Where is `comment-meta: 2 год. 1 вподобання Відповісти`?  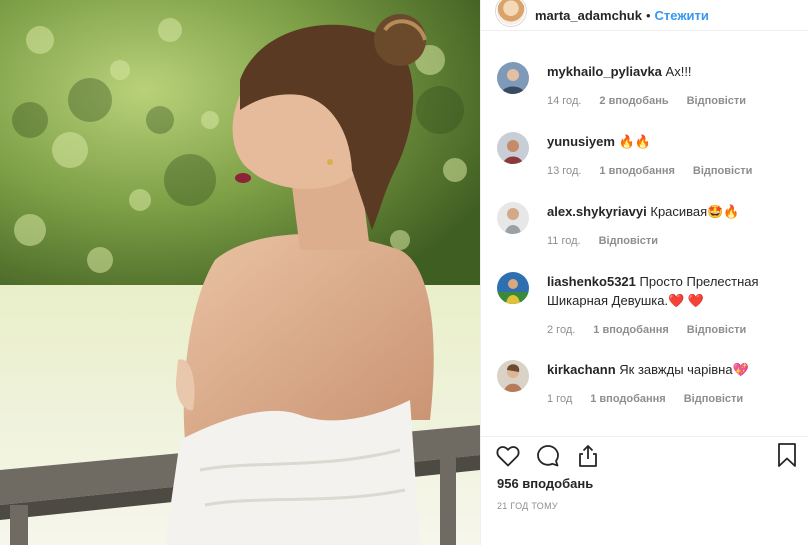 comment-meta: 2 год. 1 вподобання Відповісти is located at coordinates (667, 330).